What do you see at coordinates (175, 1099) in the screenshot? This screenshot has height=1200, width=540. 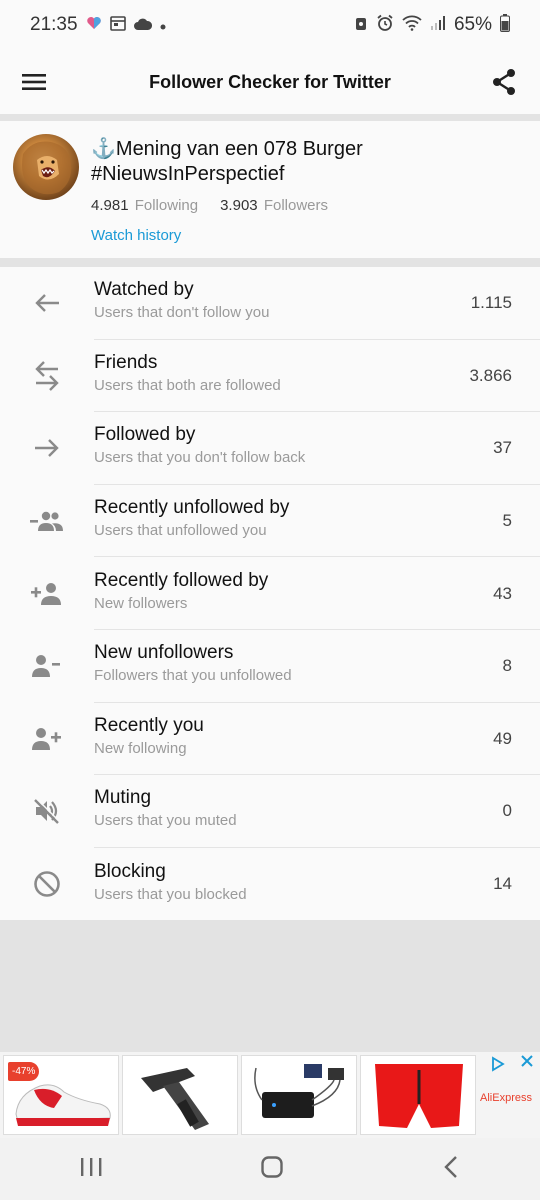 I see `tool-image` at bounding box center [175, 1099].